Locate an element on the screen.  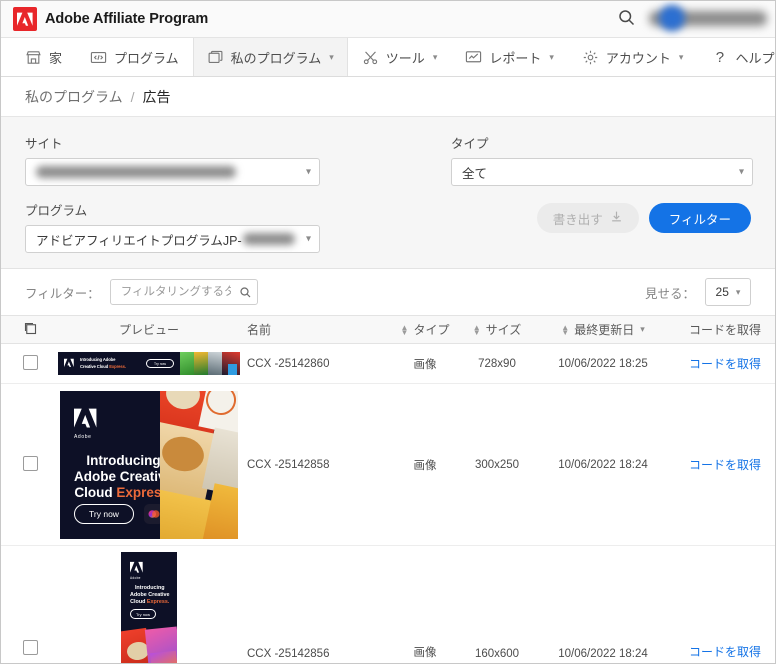
nav-item-label: ツール is located at coordinates (405, 58).